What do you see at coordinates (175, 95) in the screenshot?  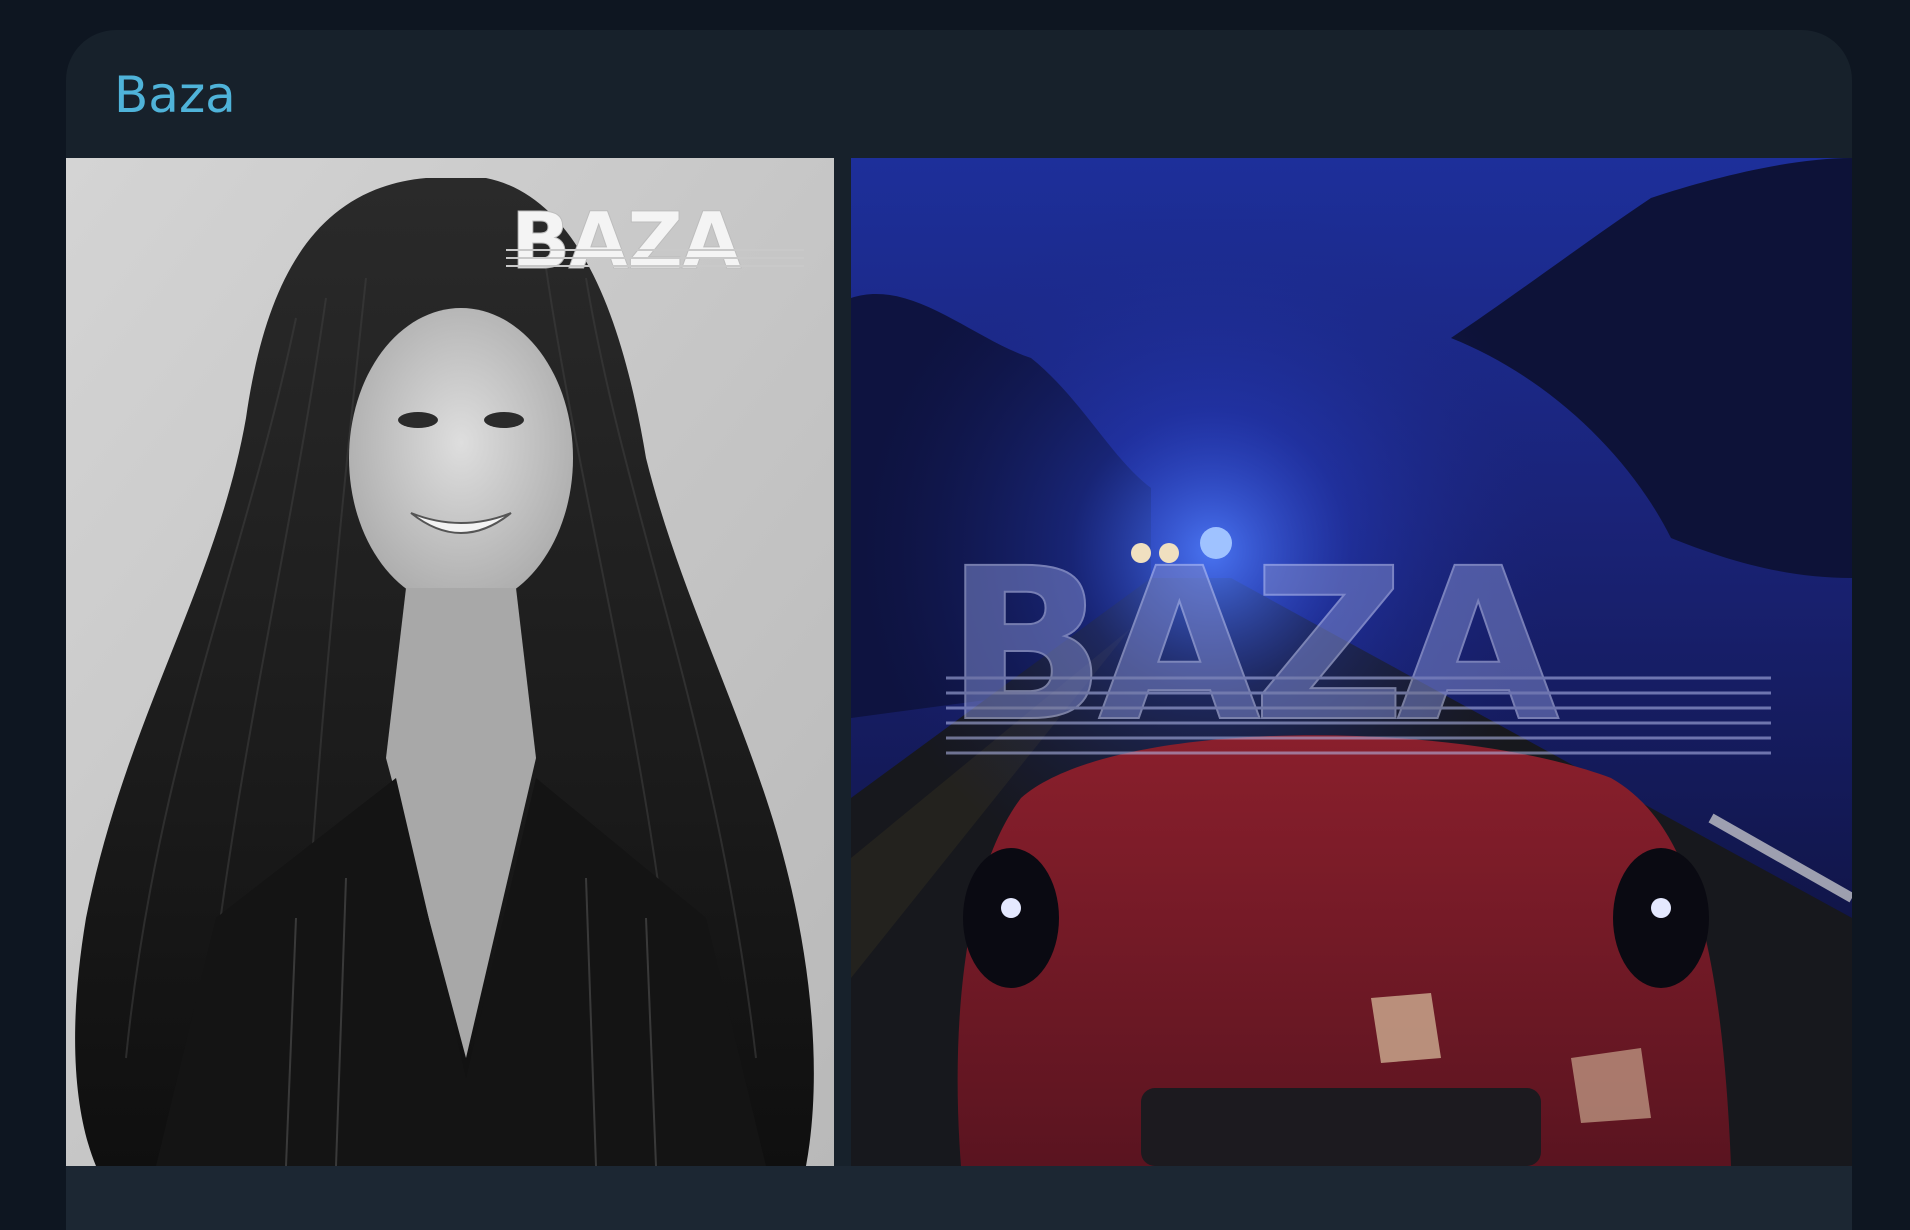 I see `sender-name: Baza` at bounding box center [175, 95].